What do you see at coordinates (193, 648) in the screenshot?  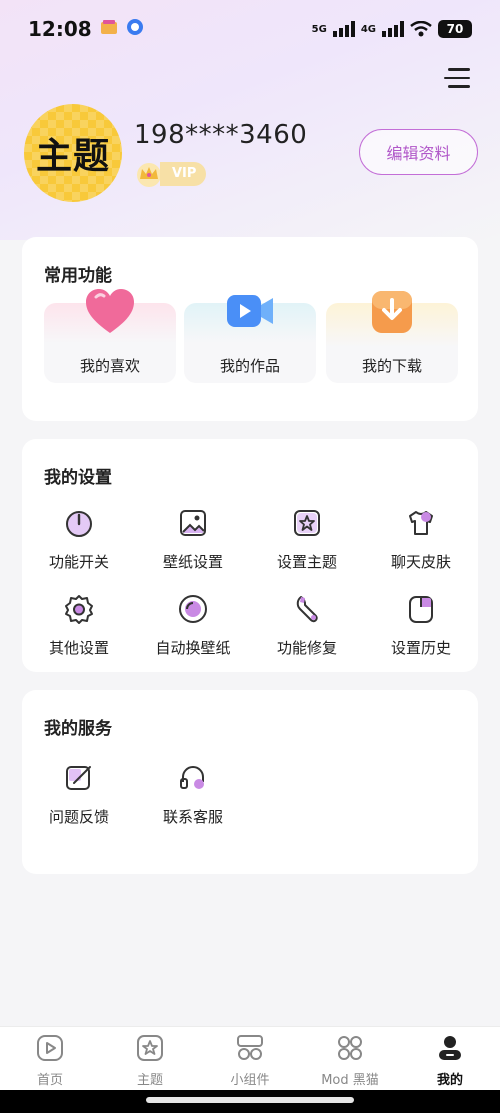 I see `auto-wallpaper-label: 自动换壁纸` at bounding box center [193, 648].